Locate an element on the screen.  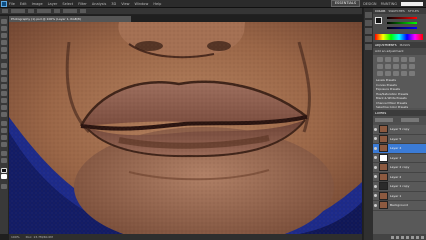
foreground-color-chip is located at coordinates (378, 20).